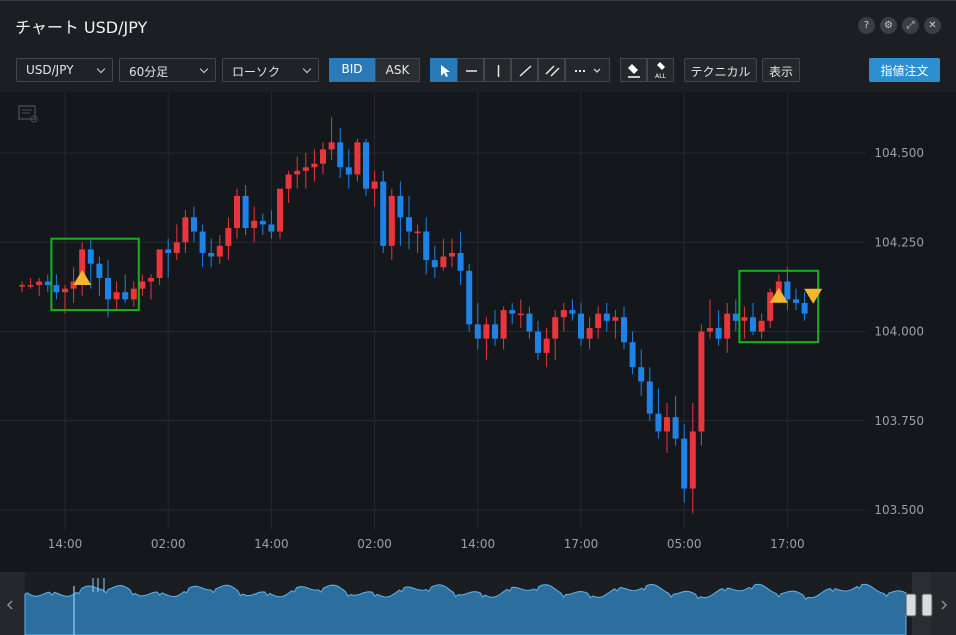 This screenshot has height=635, width=956. What do you see at coordinates (910, 25) in the screenshot?
I see `expand-icon: ⤢` at bounding box center [910, 25].